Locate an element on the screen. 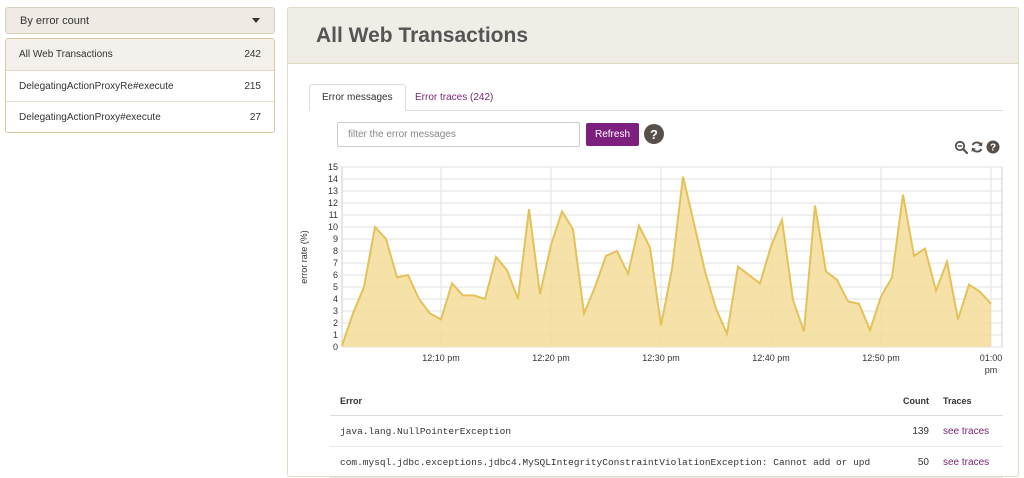 This screenshot has height=478, width=1024. error-count: 139 is located at coordinates (920, 431).